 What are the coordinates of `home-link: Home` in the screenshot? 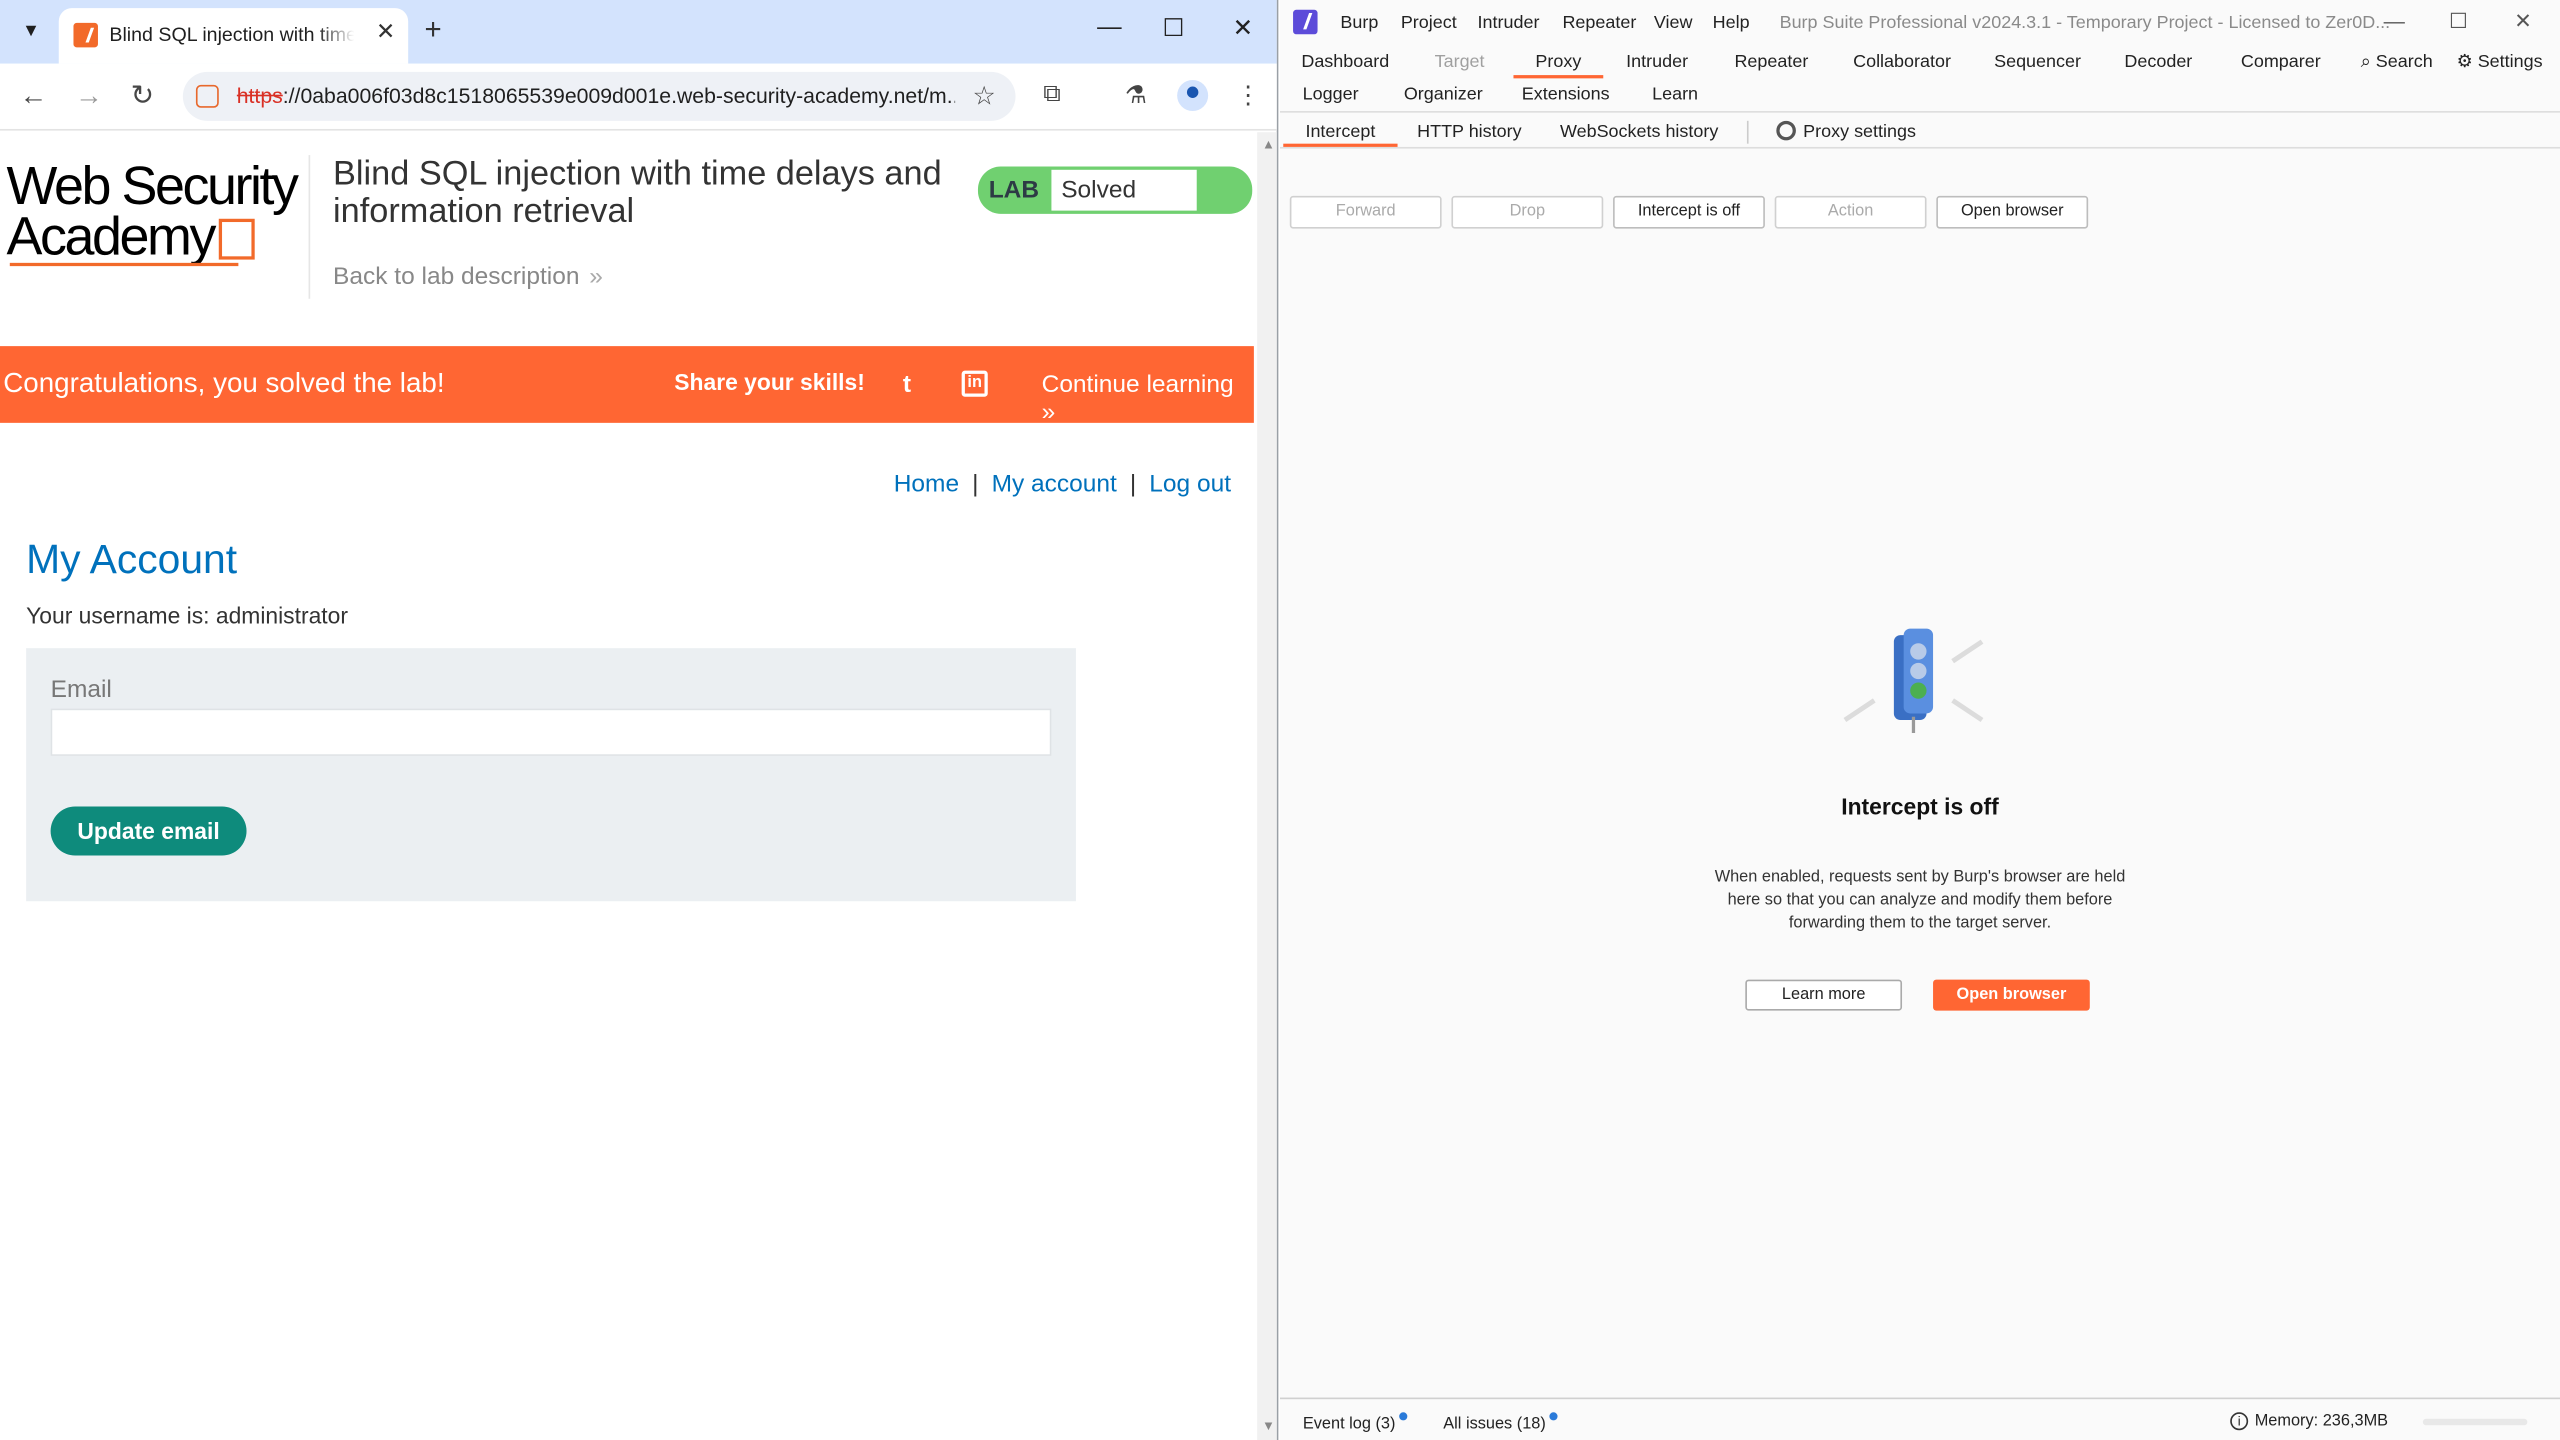 It's located at (926, 484).